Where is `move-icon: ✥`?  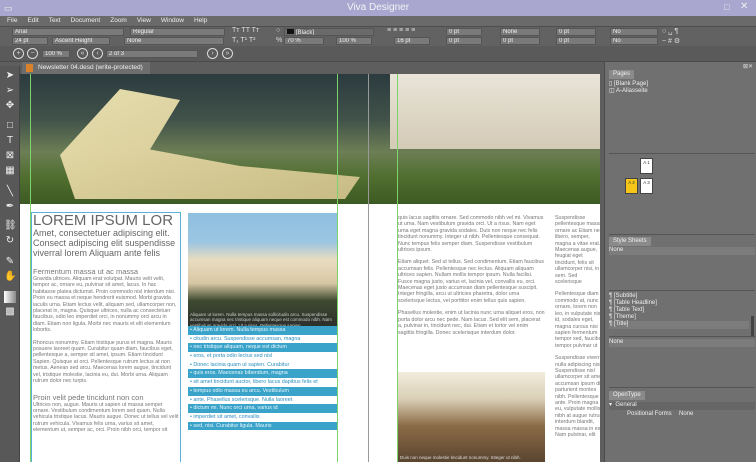 move-icon: ✥ is located at coordinates (10, 106).